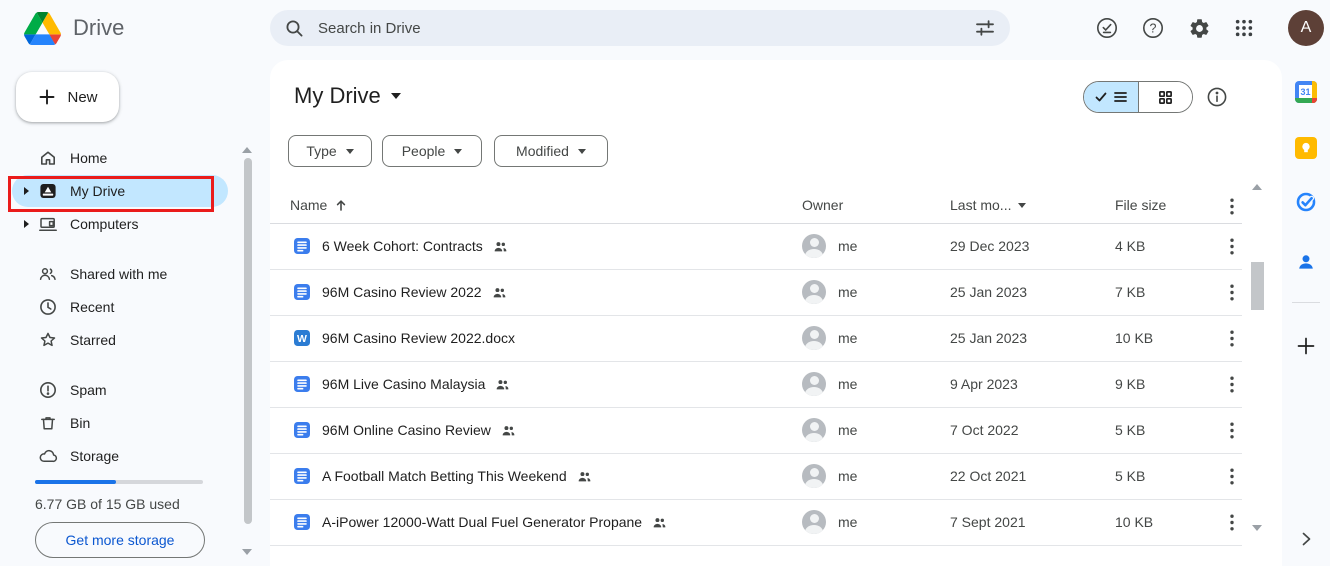  Describe the element at coordinates (120, 423) in the screenshot. I see `sidebar-item-bin: Bin` at that location.